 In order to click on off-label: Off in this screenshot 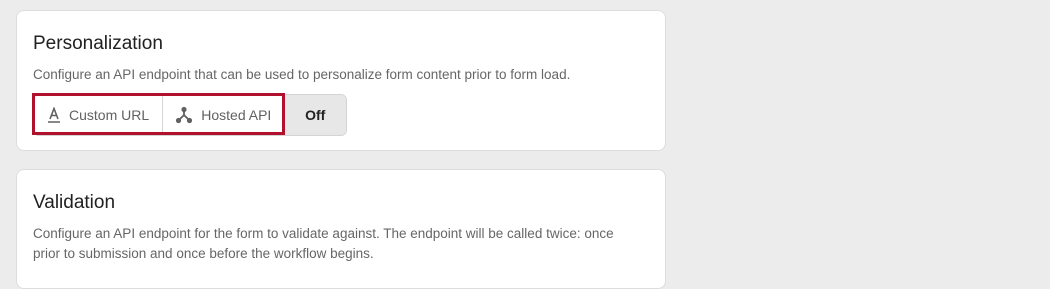, I will do `click(315, 115)`.